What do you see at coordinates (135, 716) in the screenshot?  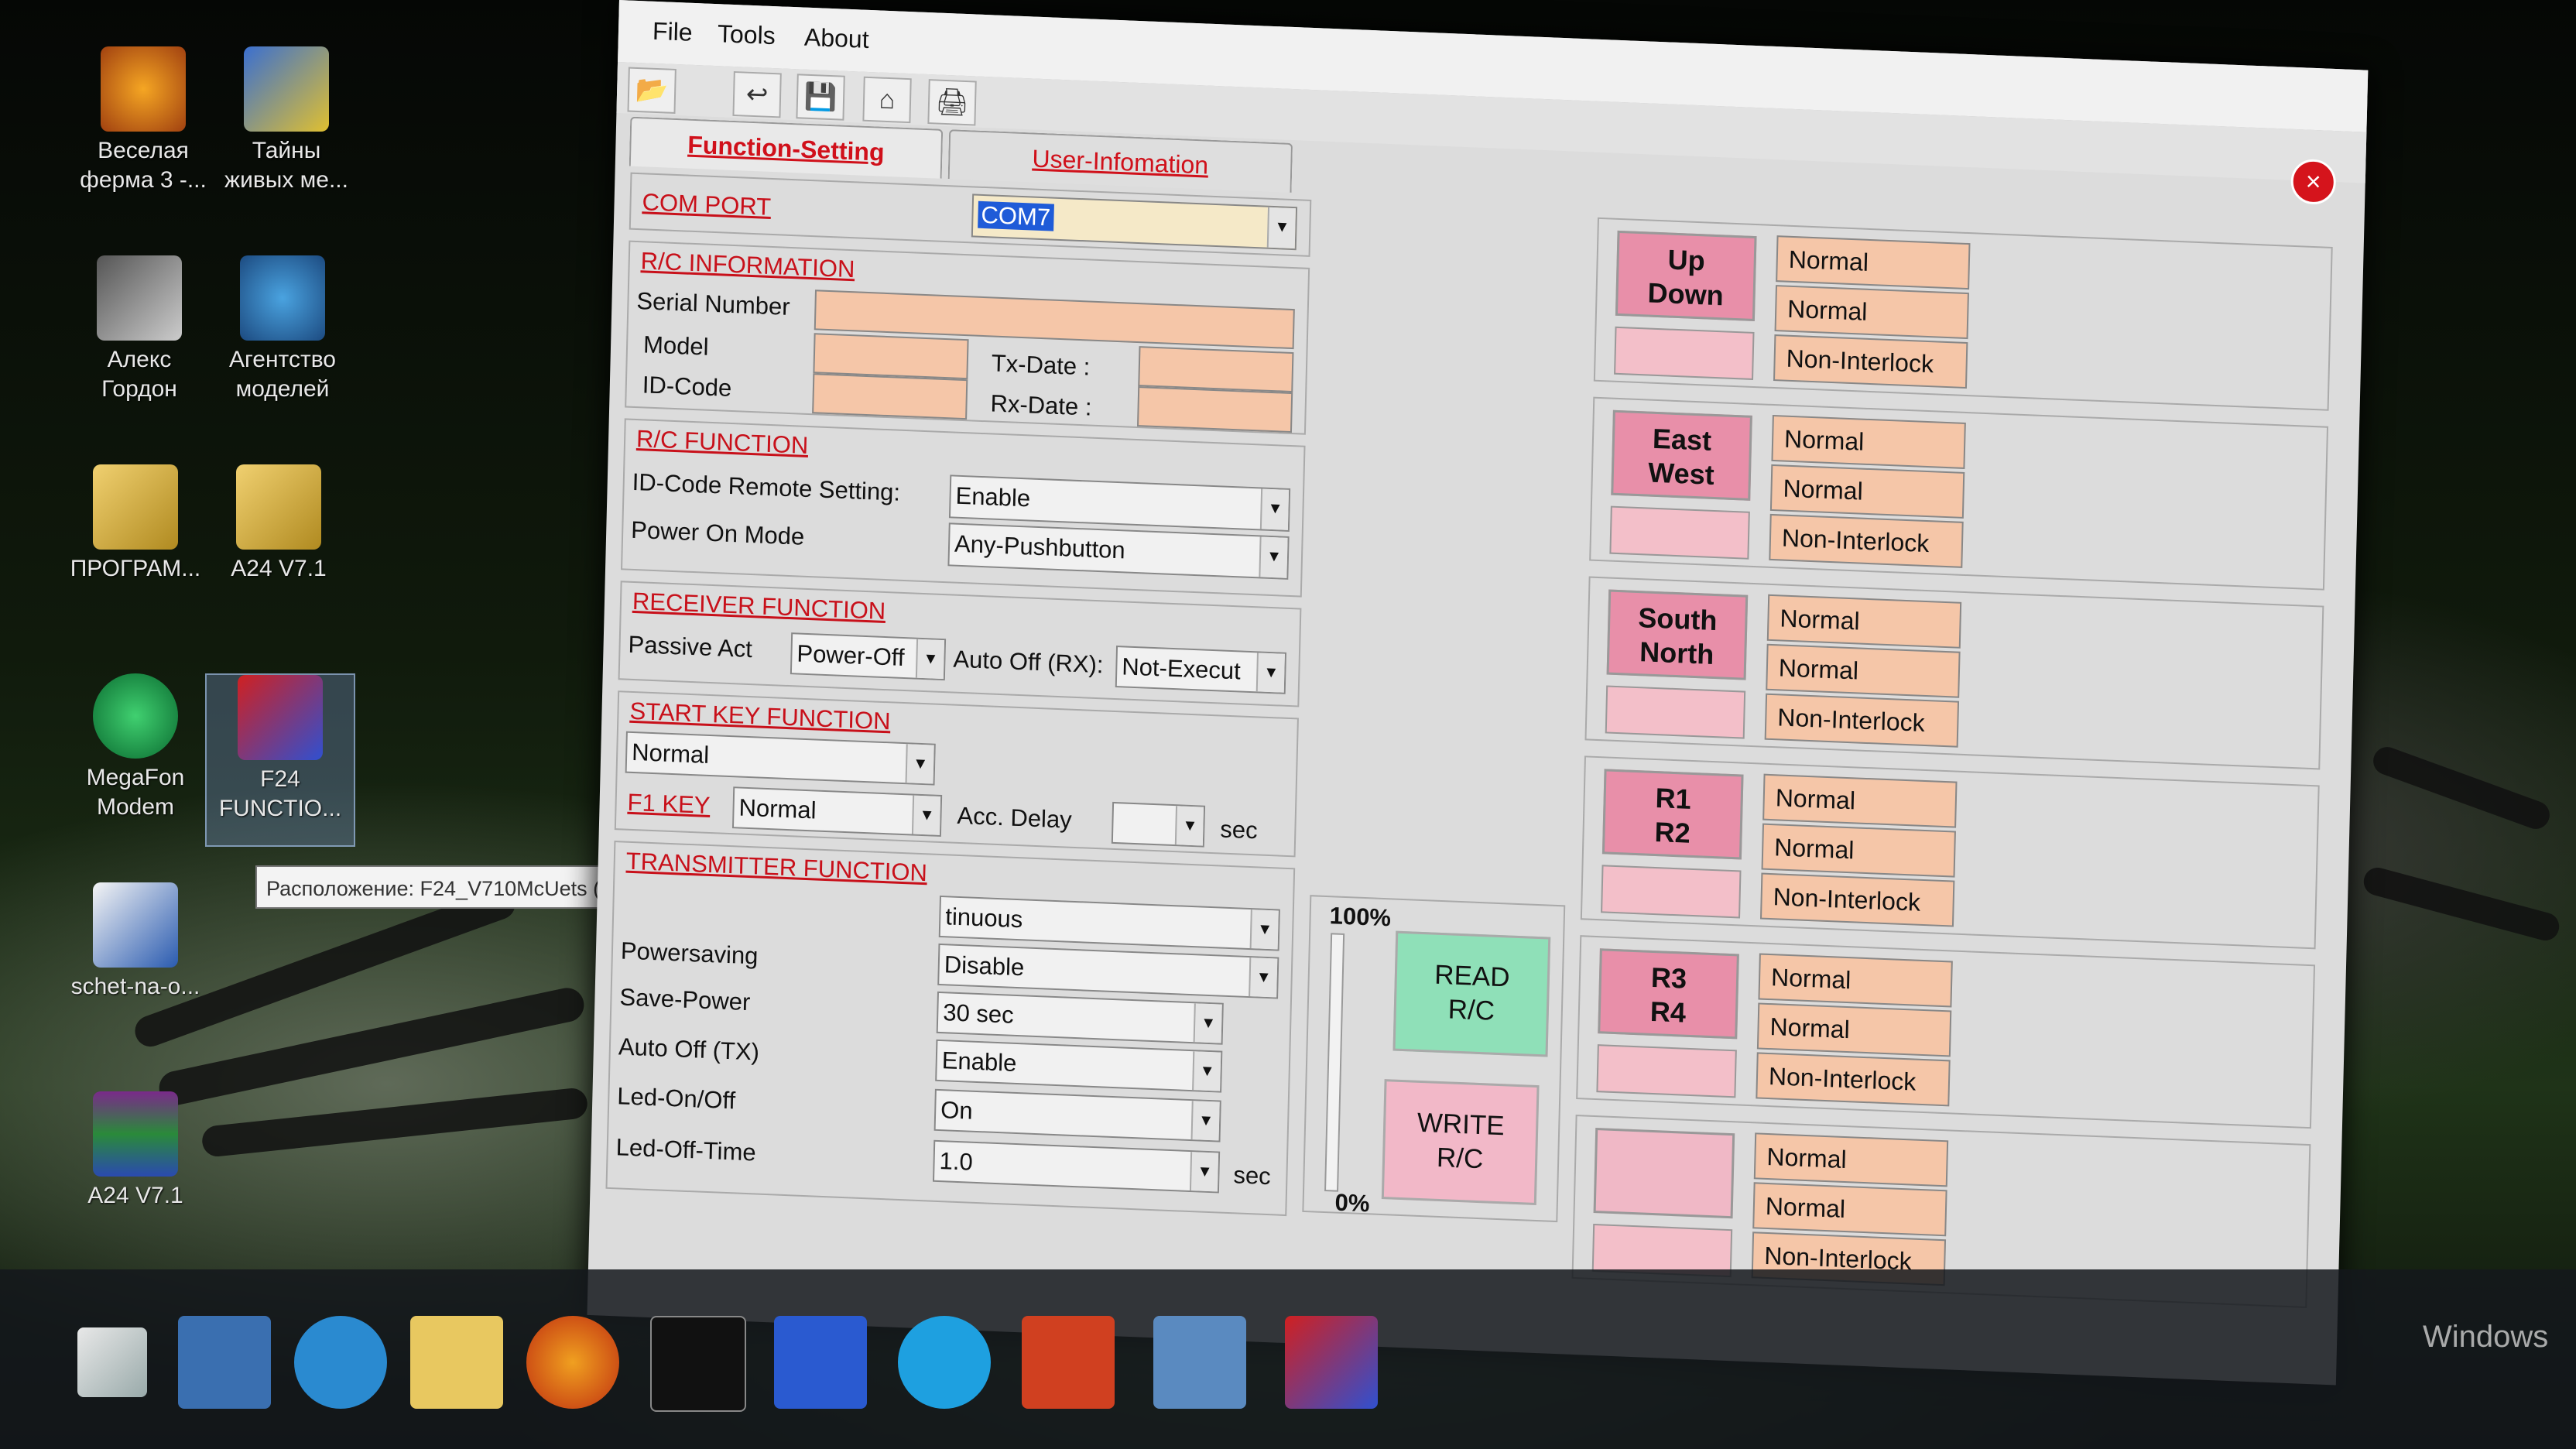 I see `modem-icon` at bounding box center [135, 716].